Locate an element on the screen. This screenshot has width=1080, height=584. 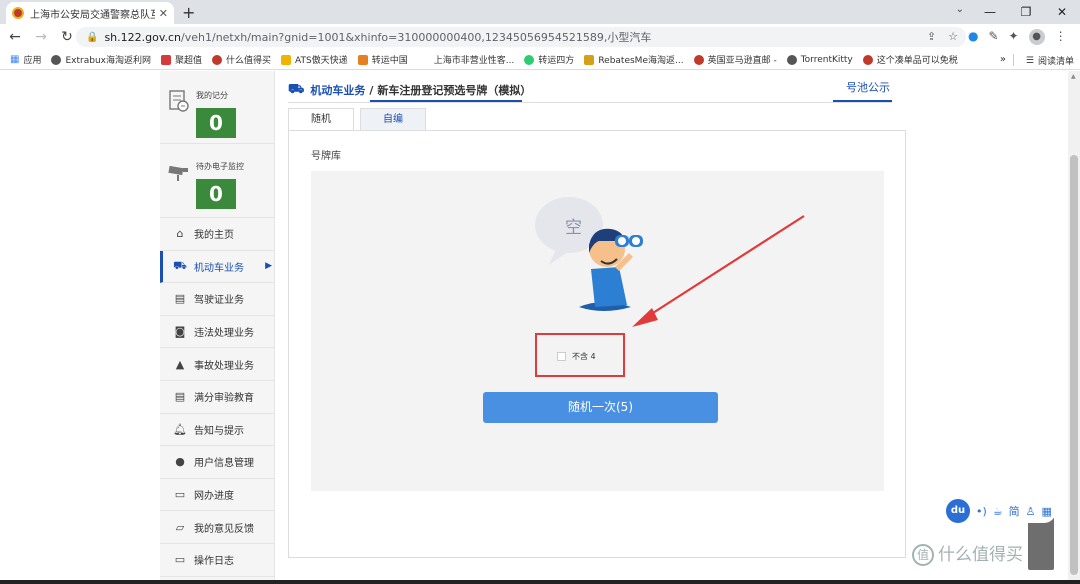
exclude-four-option: 不含 4 is located at coordinates (576, 356).